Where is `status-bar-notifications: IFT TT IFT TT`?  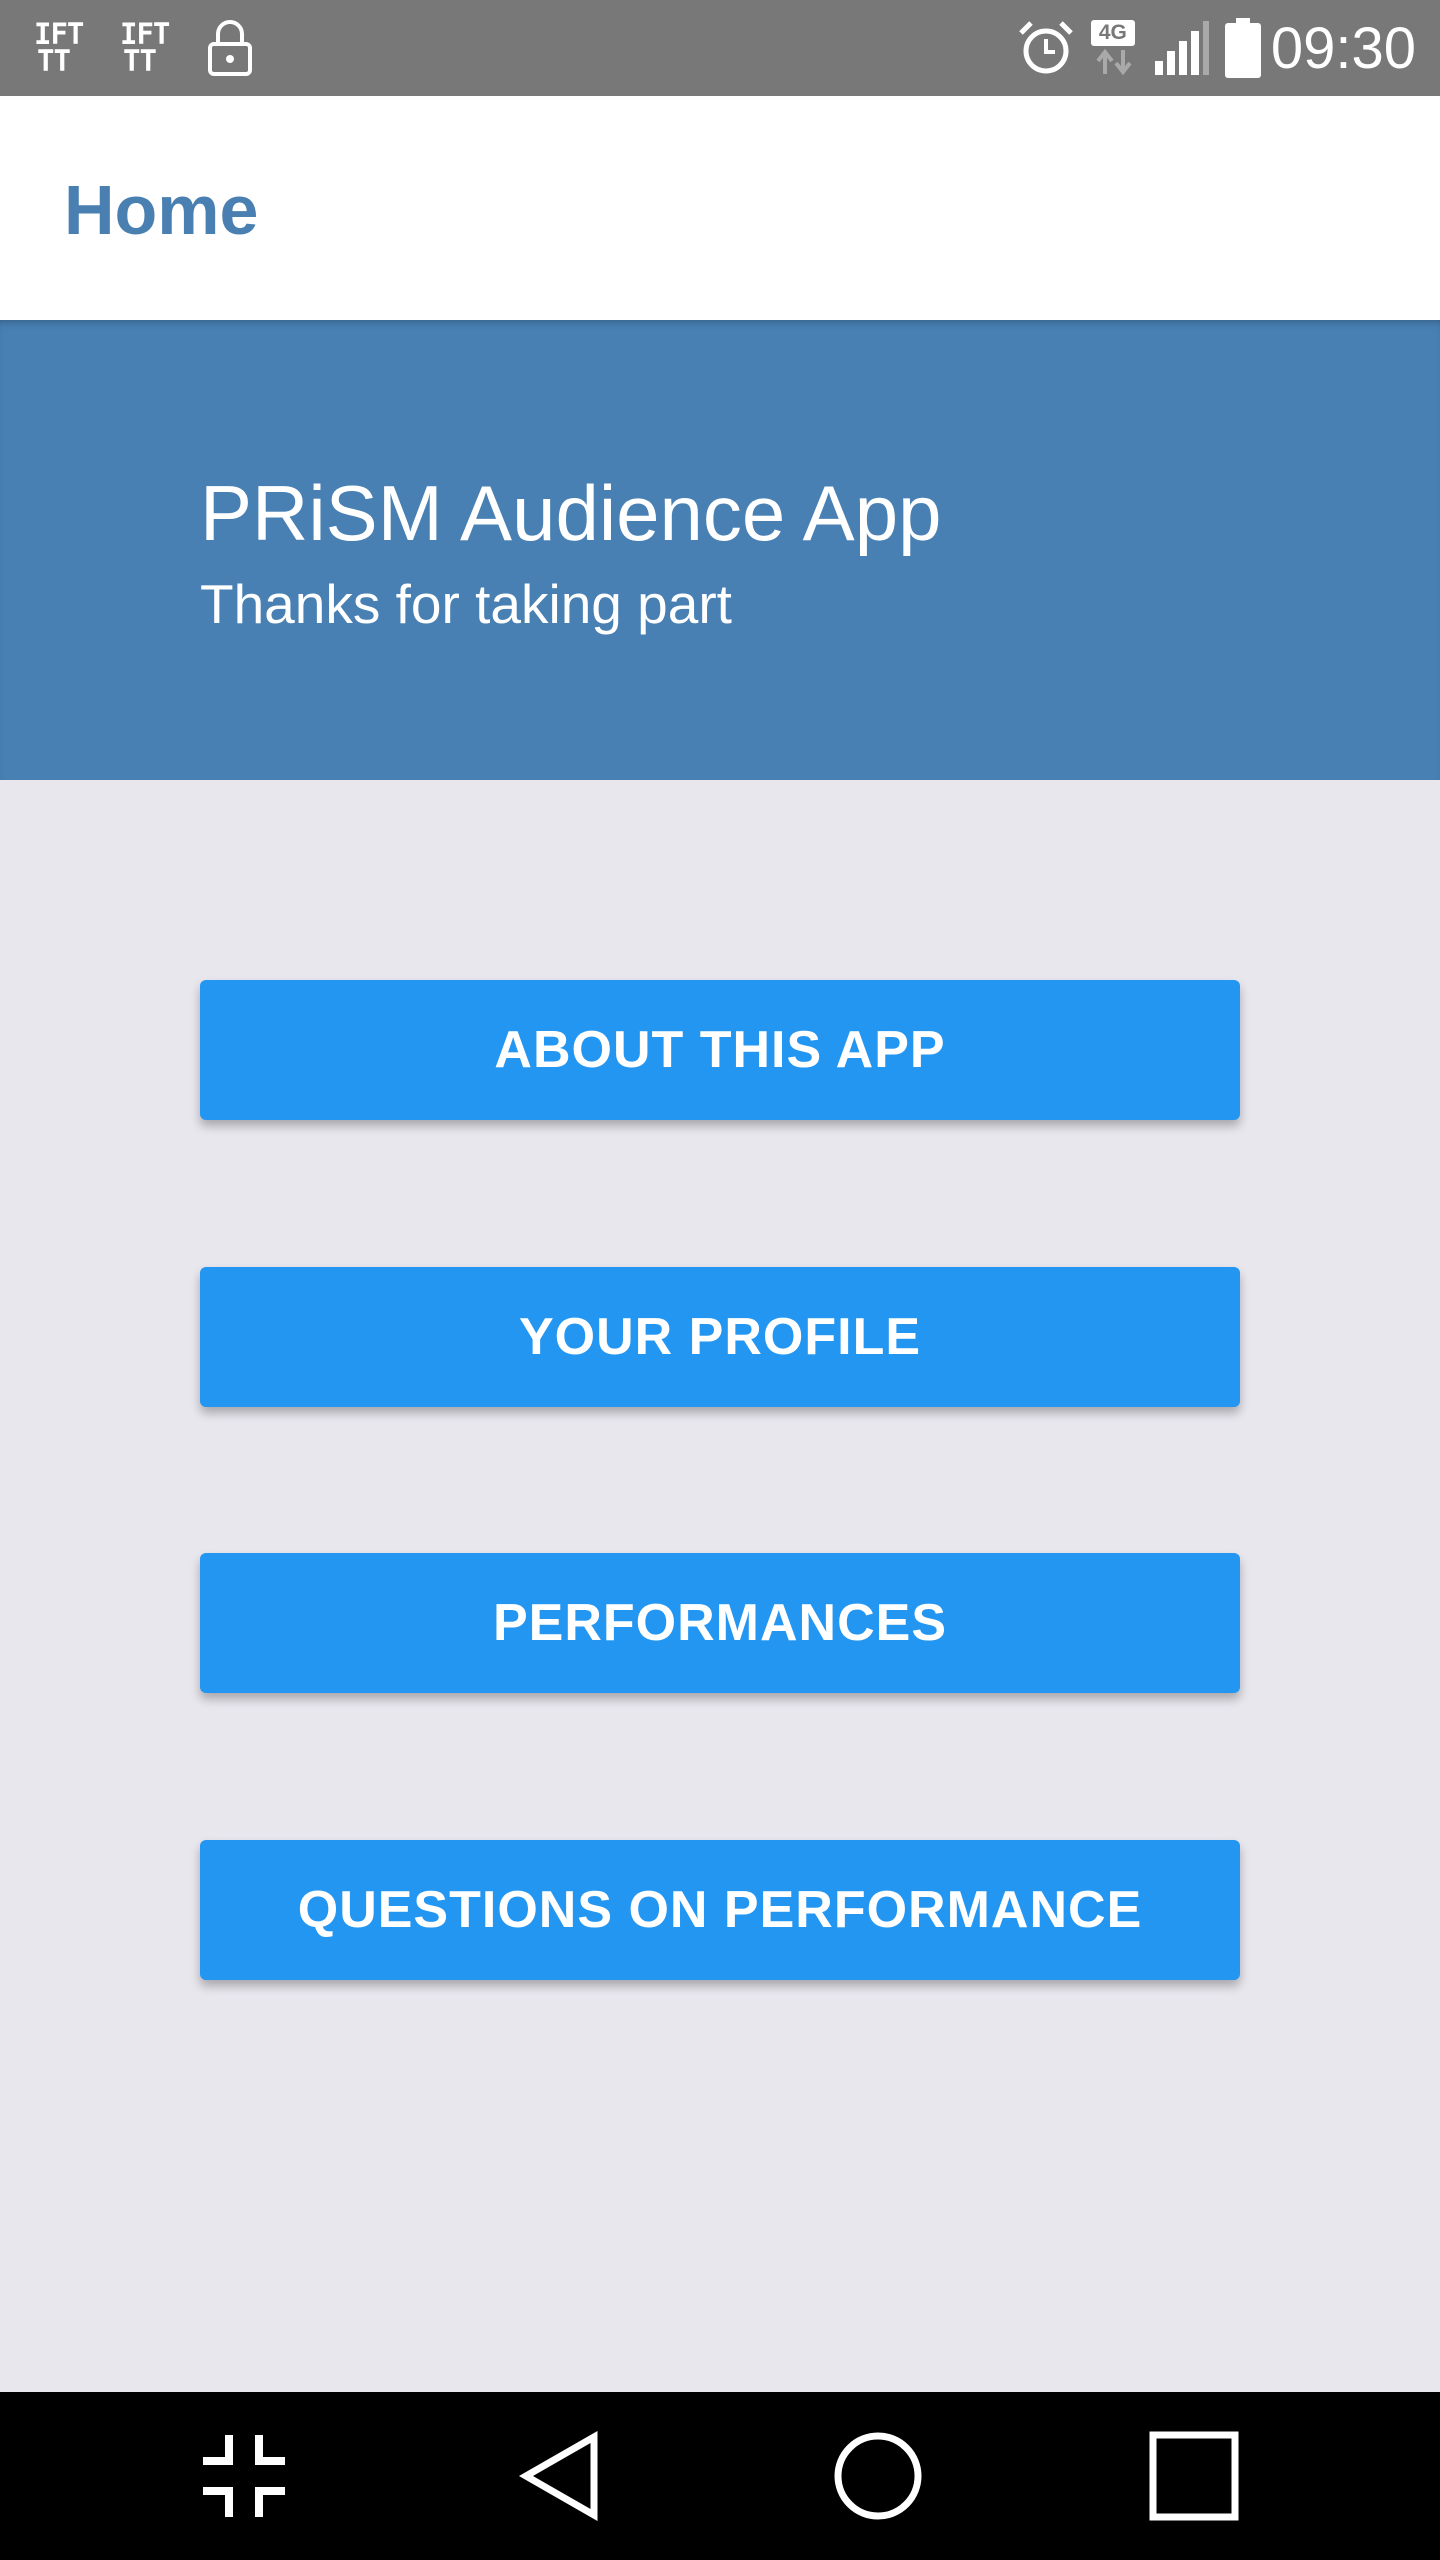 status-bar-notifications: IFT TT IFT TT is located at coordinates (144, 48).